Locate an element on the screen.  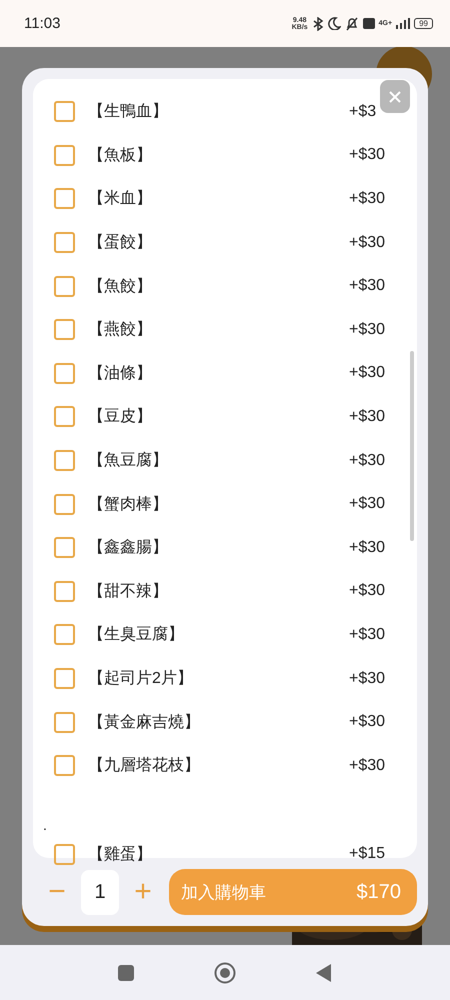
option-name: 【黃金麻吉燒】 is located at coordinates (144, 722).